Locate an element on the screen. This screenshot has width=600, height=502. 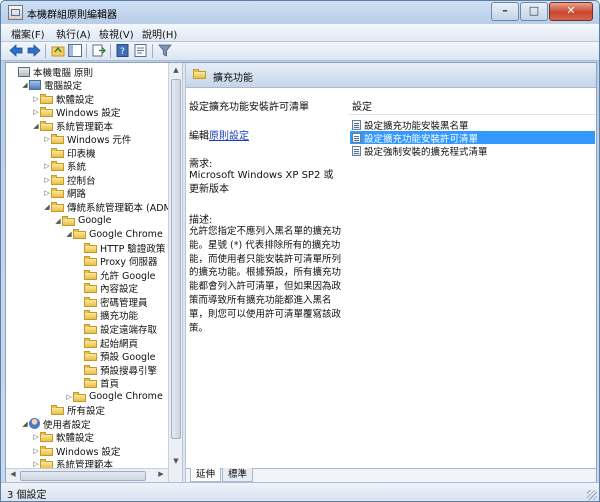
scroll-thumb is located at coordinates (176, 259).